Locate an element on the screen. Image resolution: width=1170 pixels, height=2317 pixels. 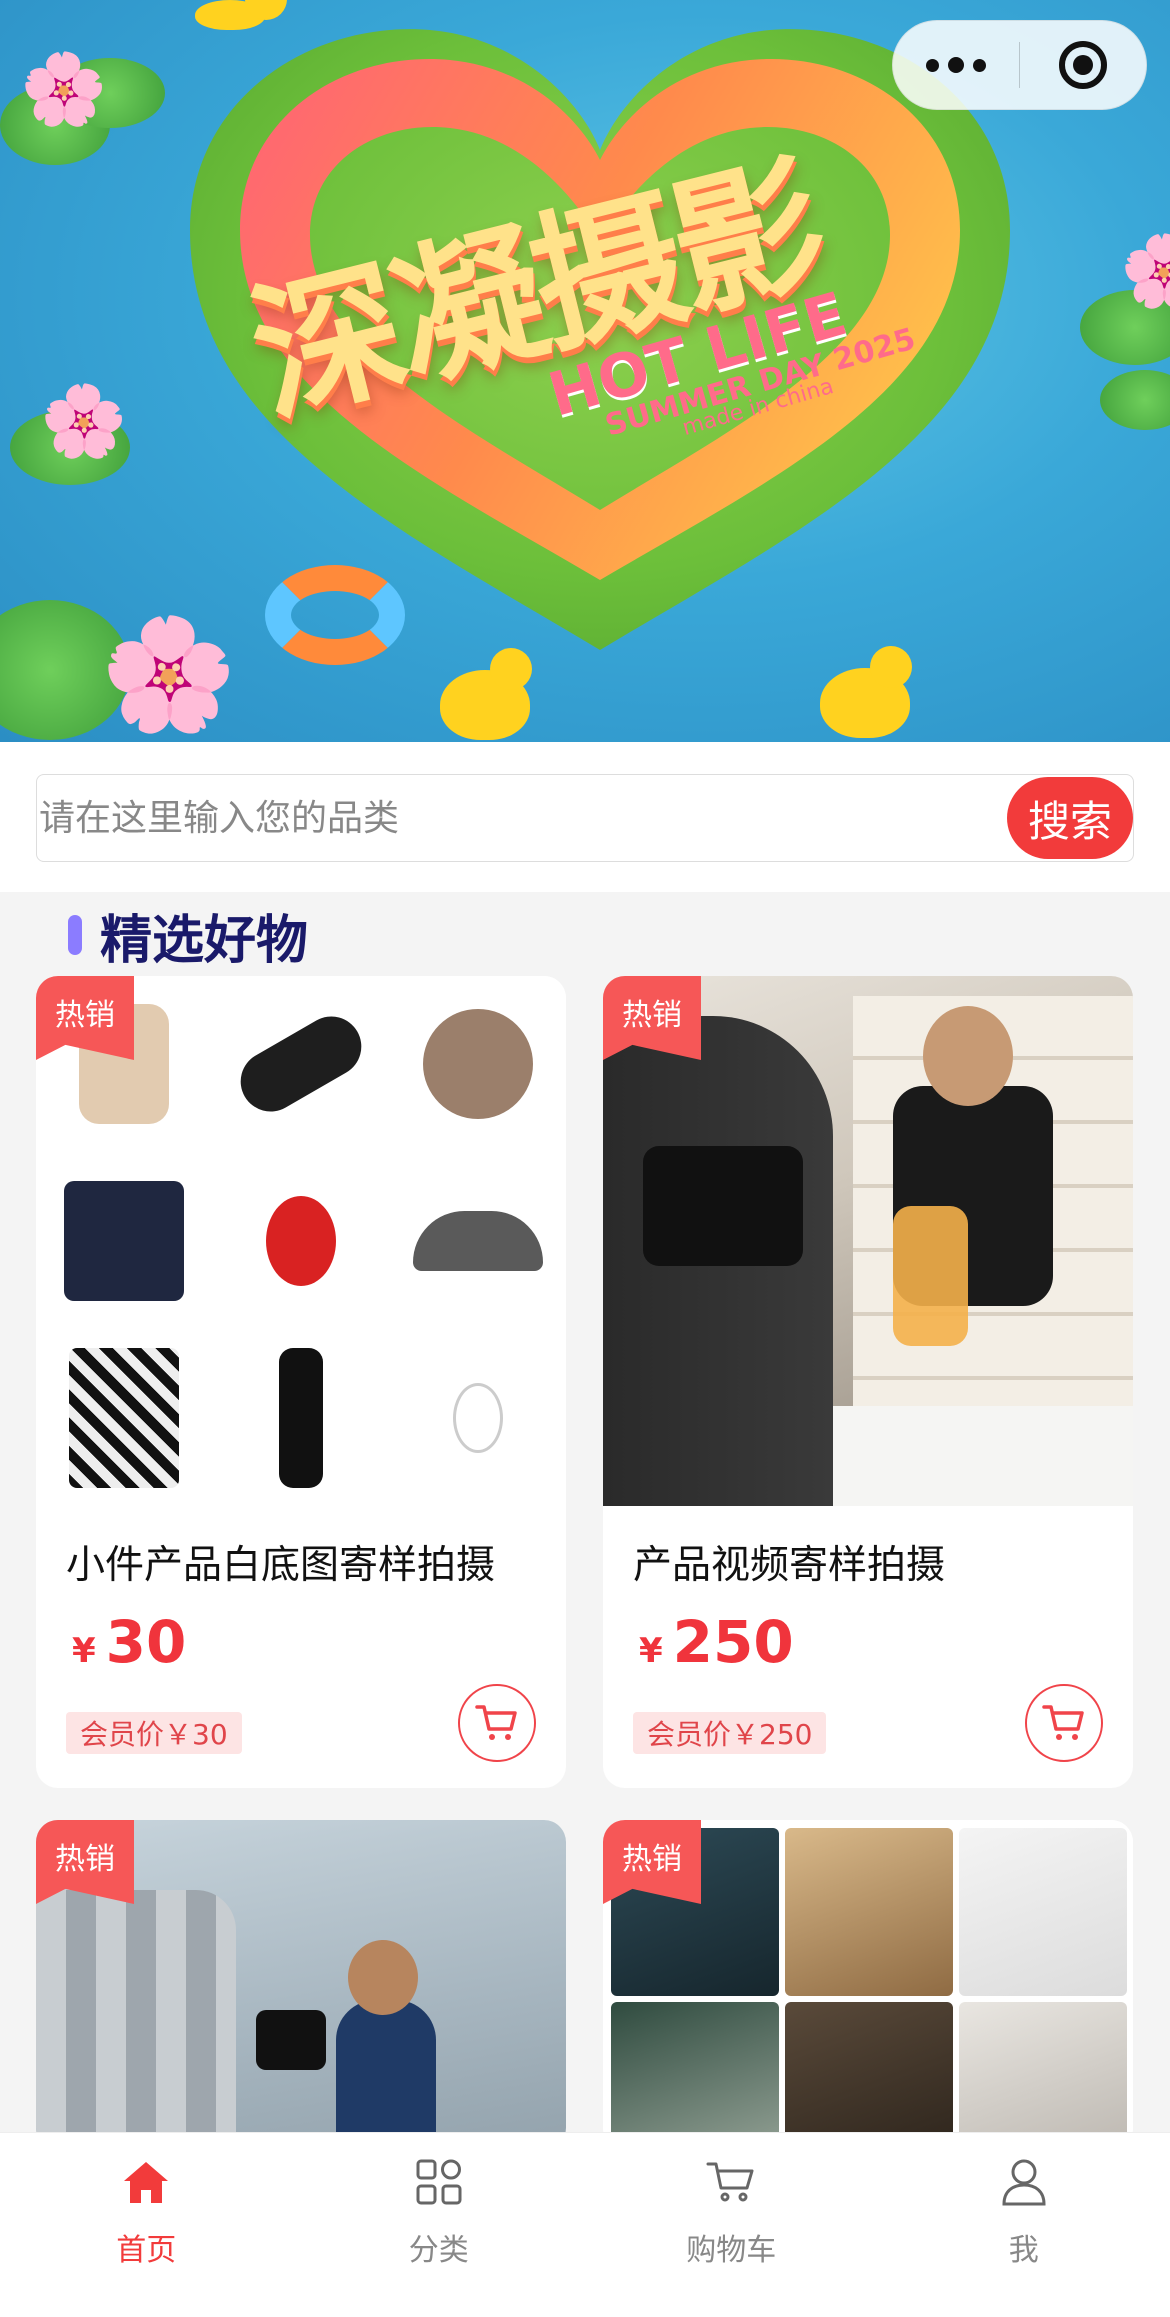
gimbal-camera is located at coordinates (291, 2040).